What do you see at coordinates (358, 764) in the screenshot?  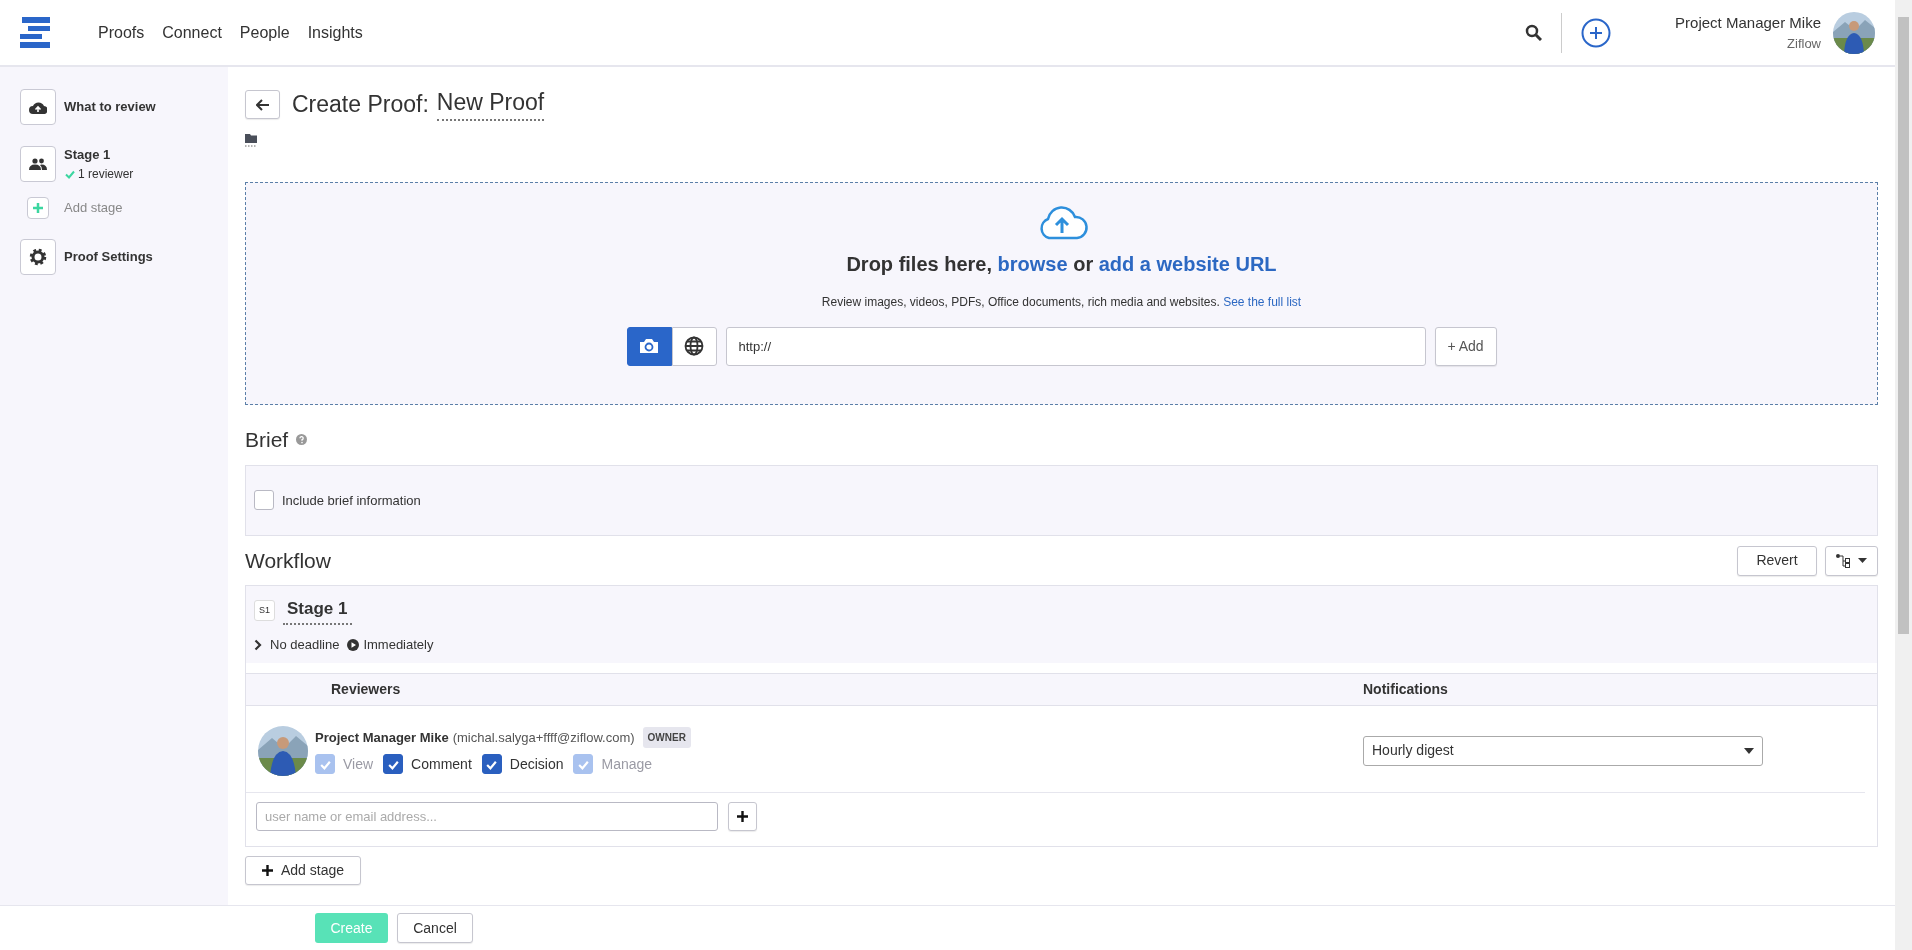 I see `checkbox-label: View` at bounding box center [358, 764].